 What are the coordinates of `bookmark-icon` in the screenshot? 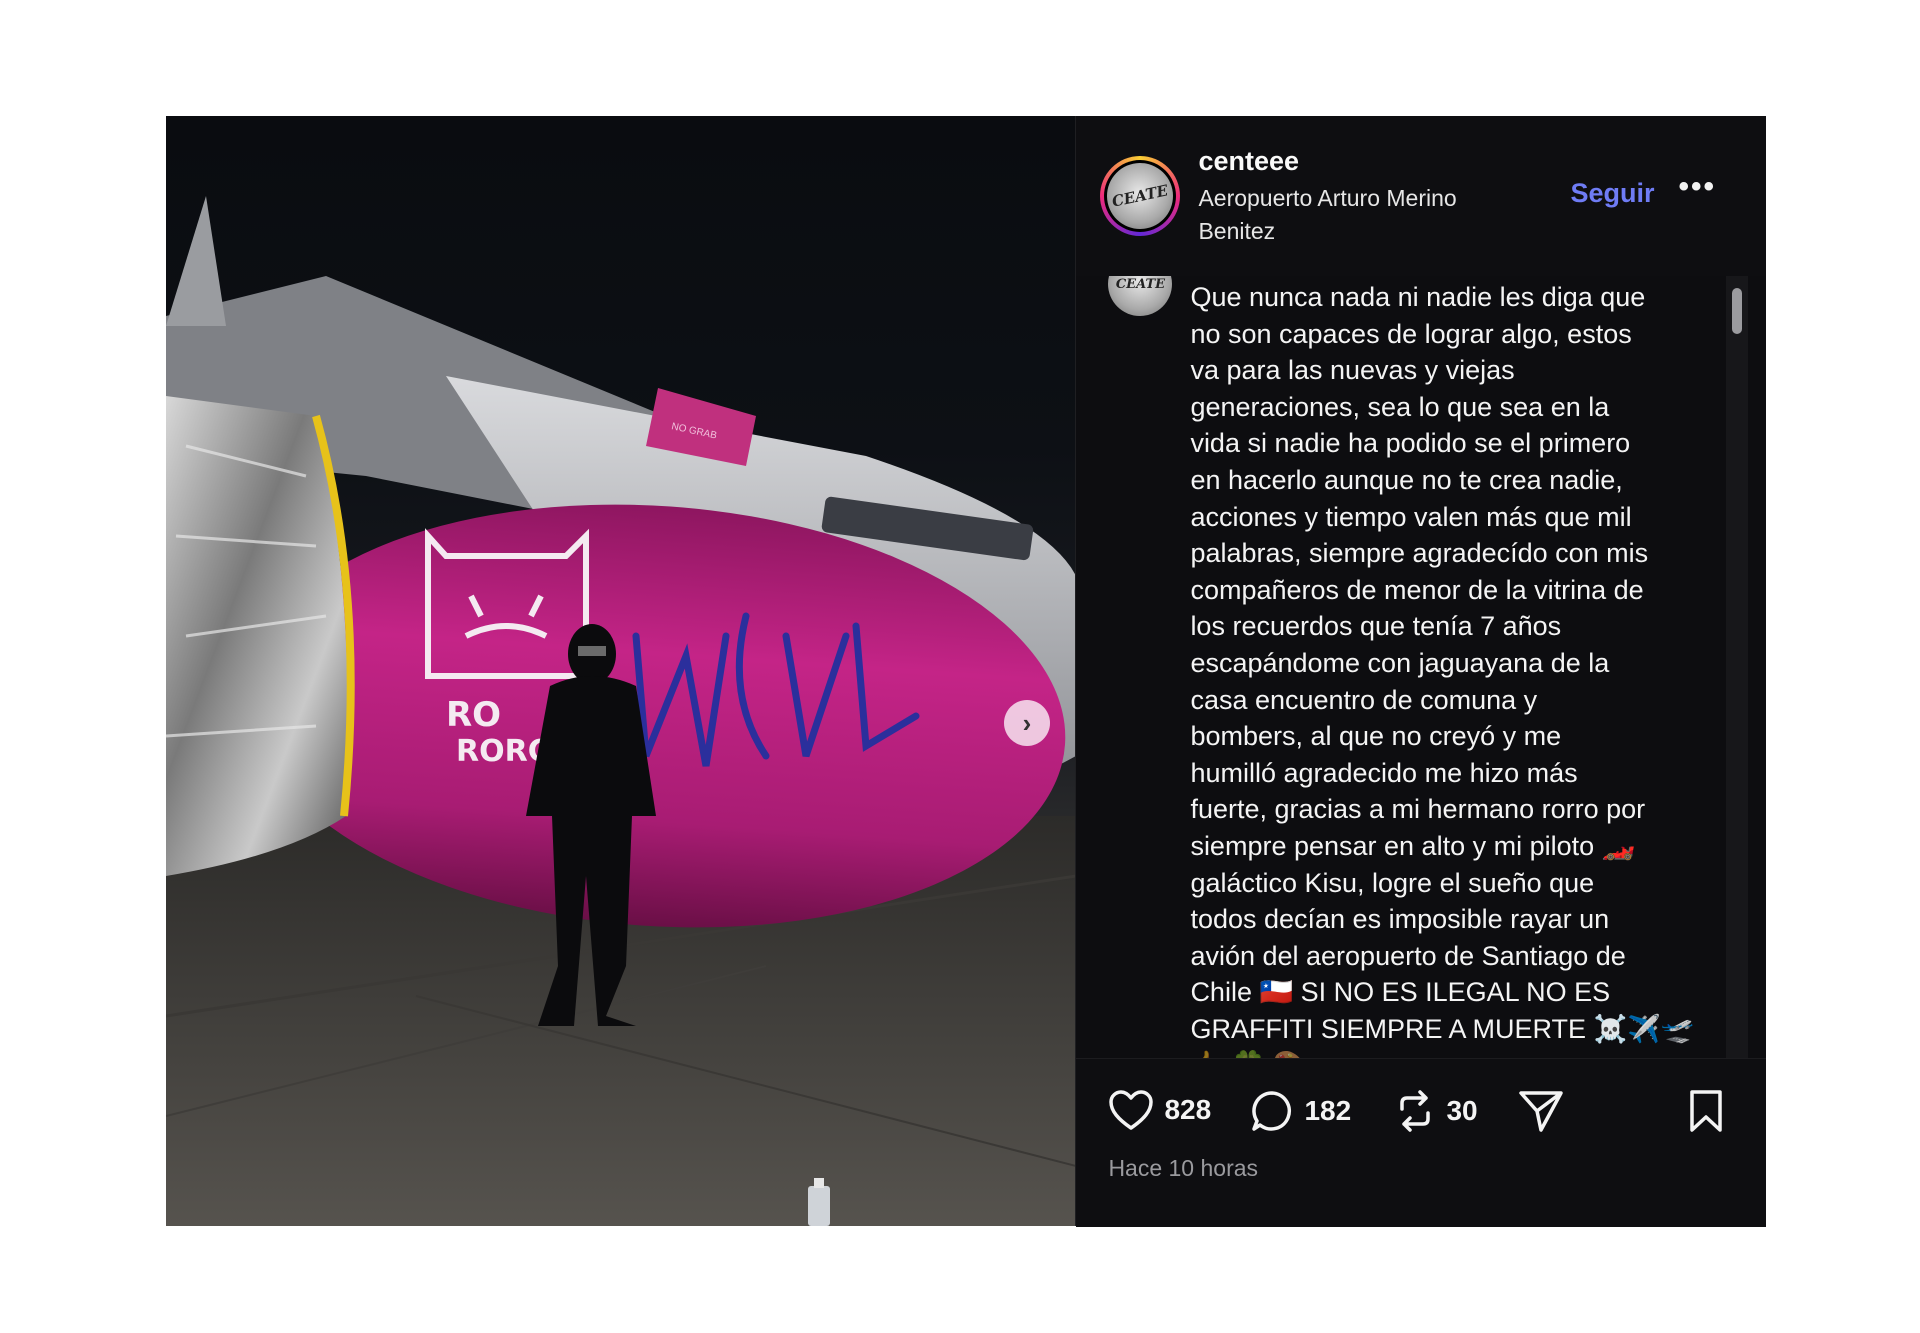 It's located at (1706, 1111).